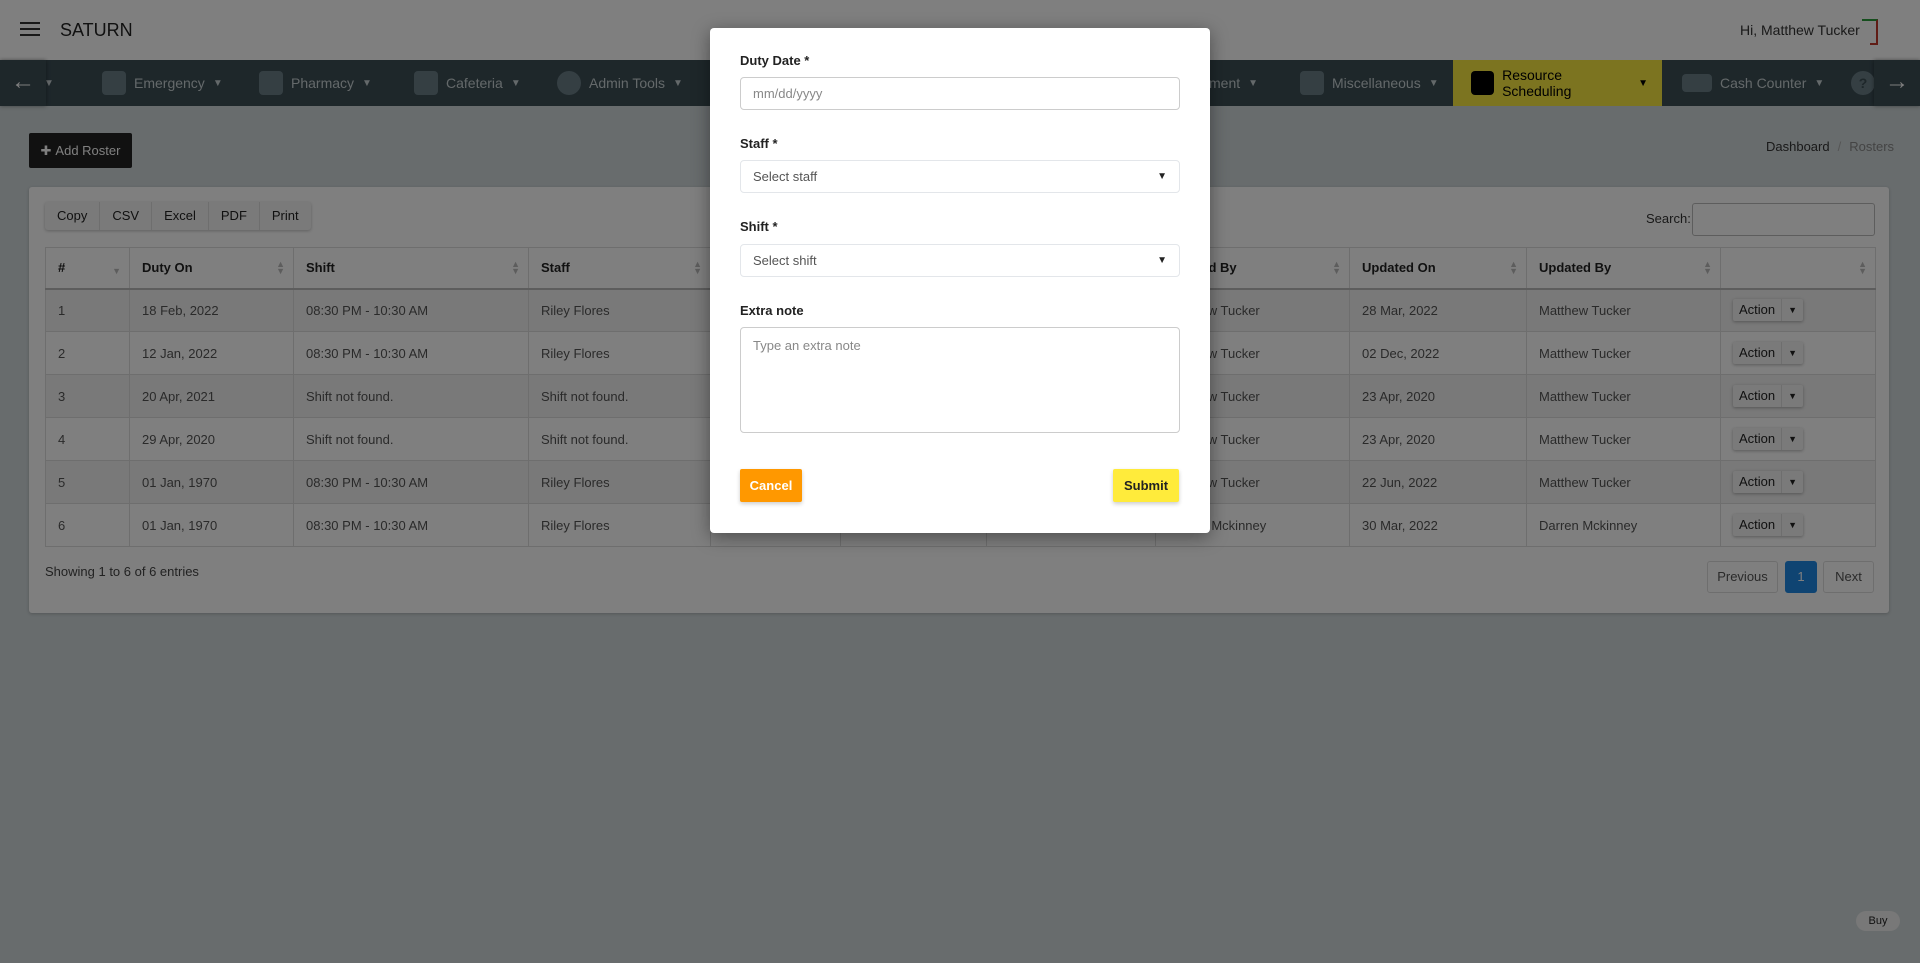 This screenshot has height=963, width=1920. Describe the element at coordinates (960, 260) in the screenshot. I see `shift-select: Select shift ▼` at that location.